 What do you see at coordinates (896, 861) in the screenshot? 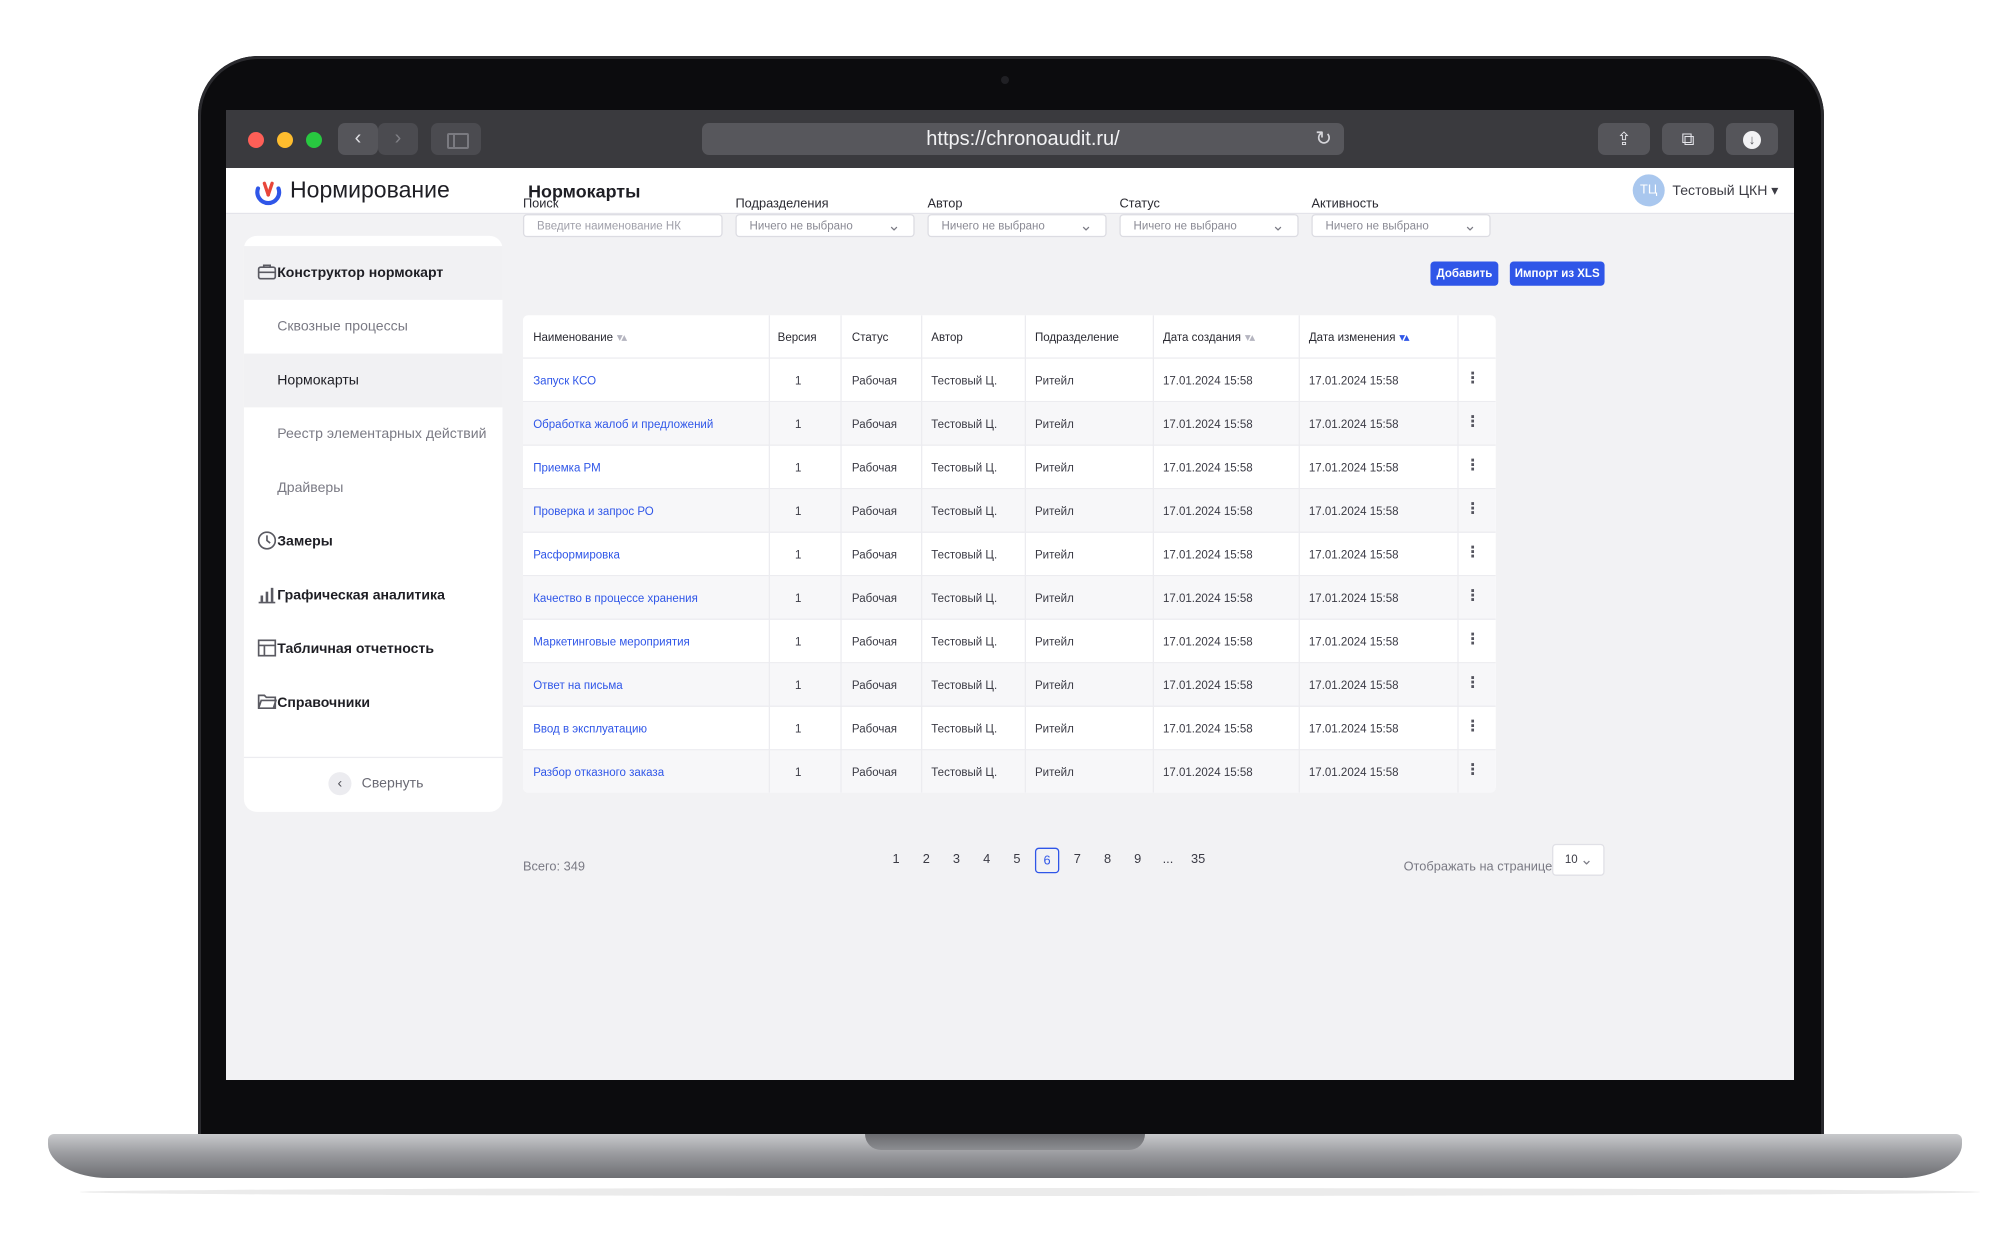
I see `page-button: 1` at bounding box center [896, 861].